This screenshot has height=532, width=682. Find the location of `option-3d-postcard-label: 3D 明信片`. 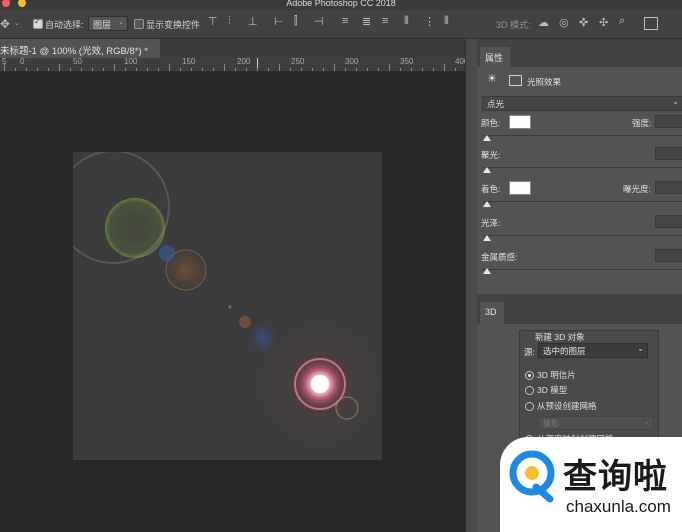

option-3d-postcard-label: 3D 明信片 is located at coordinates (556, 375).